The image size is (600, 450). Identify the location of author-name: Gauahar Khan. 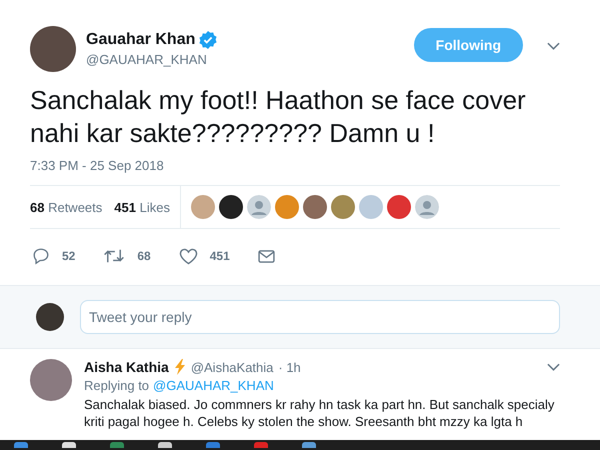
(141, 40).